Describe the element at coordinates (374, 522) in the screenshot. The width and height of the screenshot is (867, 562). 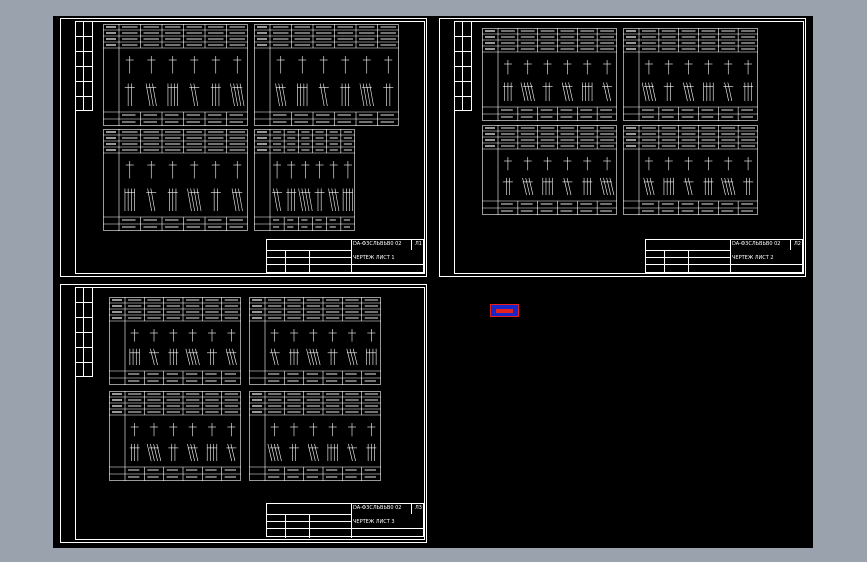
I see `sheet-3-title: ЧЕРТЕЖ ЛИСТ 3` at that location.